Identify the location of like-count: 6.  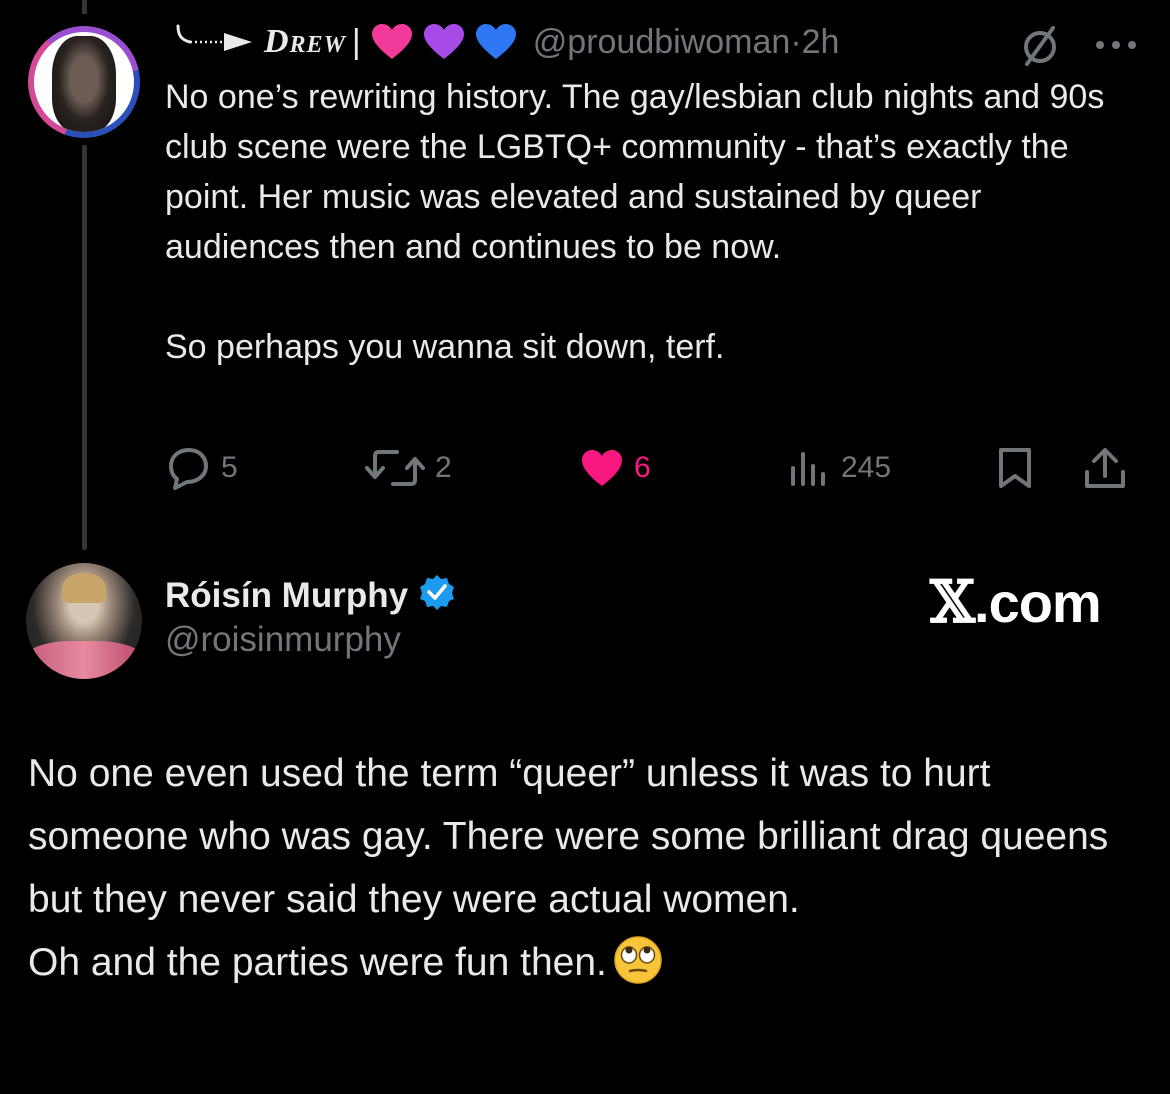
(642, 467).